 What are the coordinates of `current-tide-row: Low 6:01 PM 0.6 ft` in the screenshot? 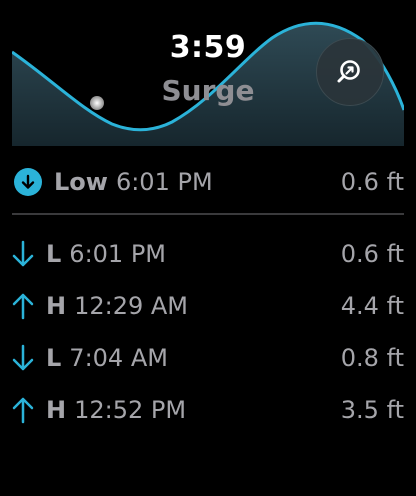 It's located at (209, 182).